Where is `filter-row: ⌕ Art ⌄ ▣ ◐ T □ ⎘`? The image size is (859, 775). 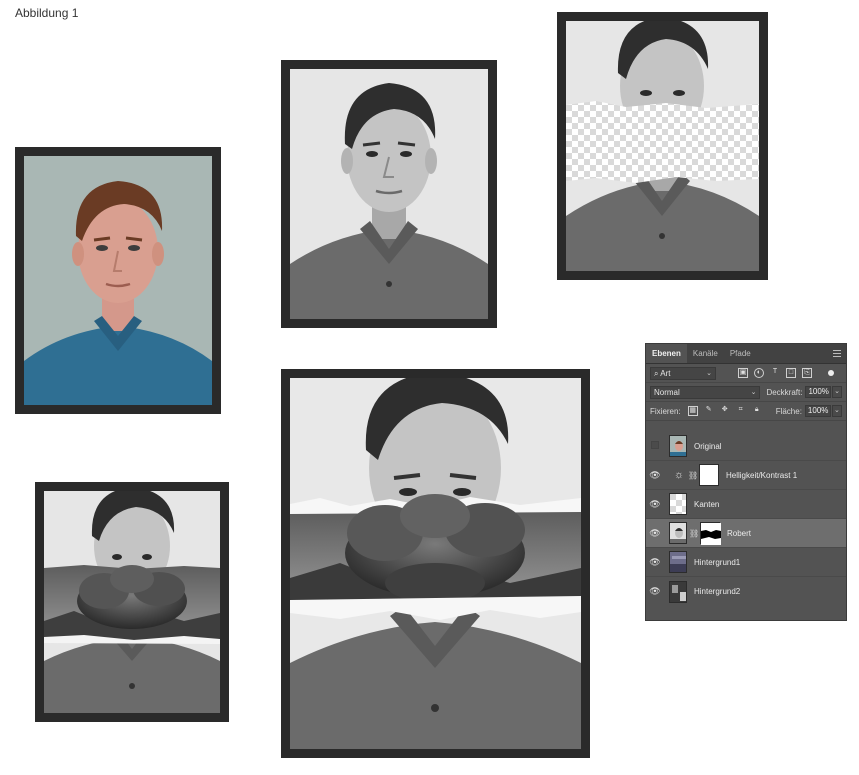 filter-row: ⌕ Art ⌄ ▣ ◐ T □ ⎘ is located at coordinates (746, 373).